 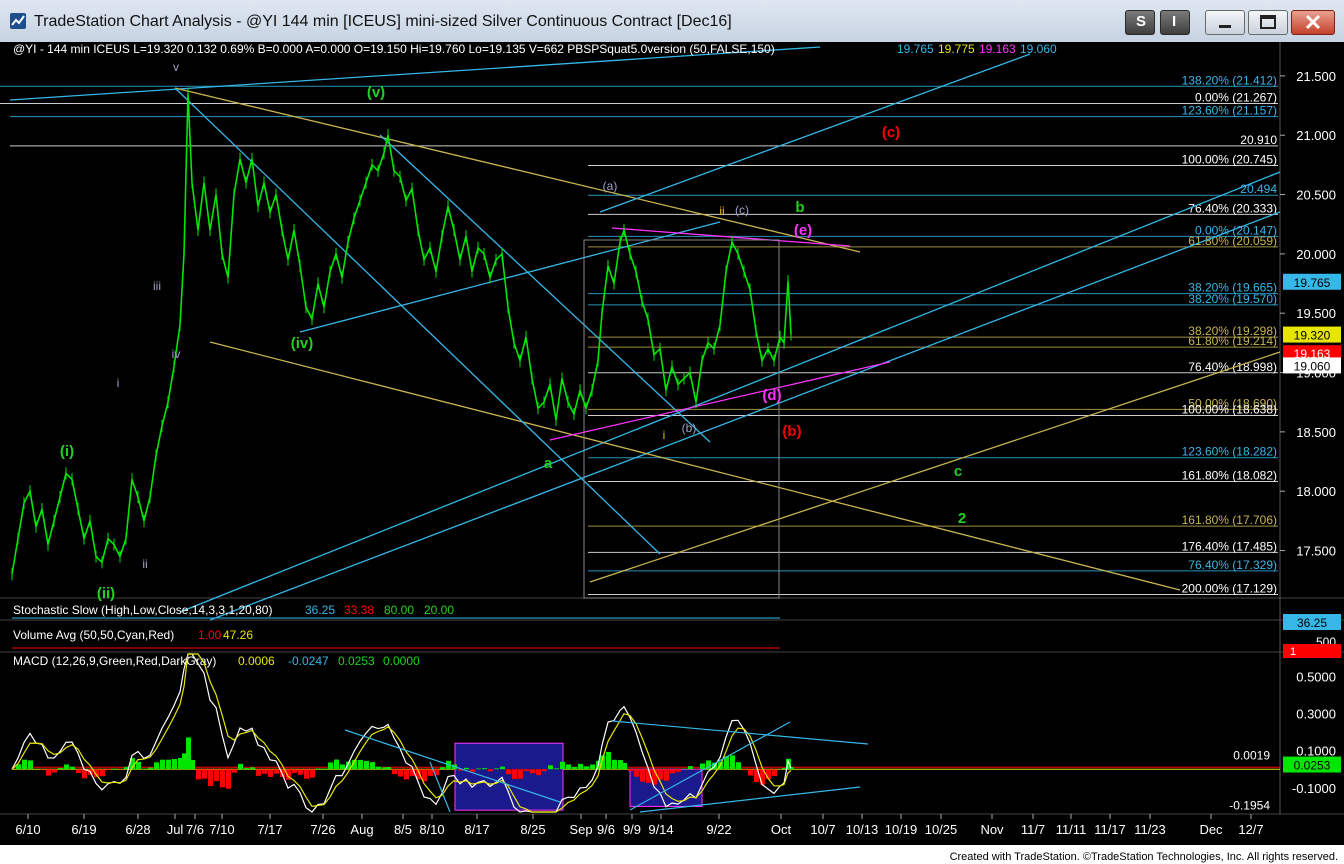 What do you see at coordinates (721, 211) in the screenshot?
I see `wave-label: ii` at bounding box center [721, 211].